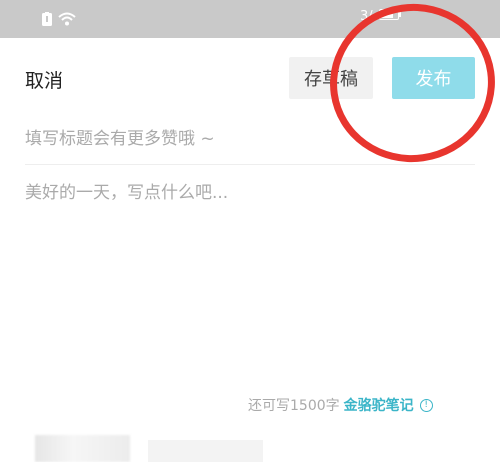 Image resolution: width=500 pixels, height=462 pixels. What do you see at coordinates (366, 16) in the screenshot?
I see `status-time: 3/` at bounding box center [366, 16].